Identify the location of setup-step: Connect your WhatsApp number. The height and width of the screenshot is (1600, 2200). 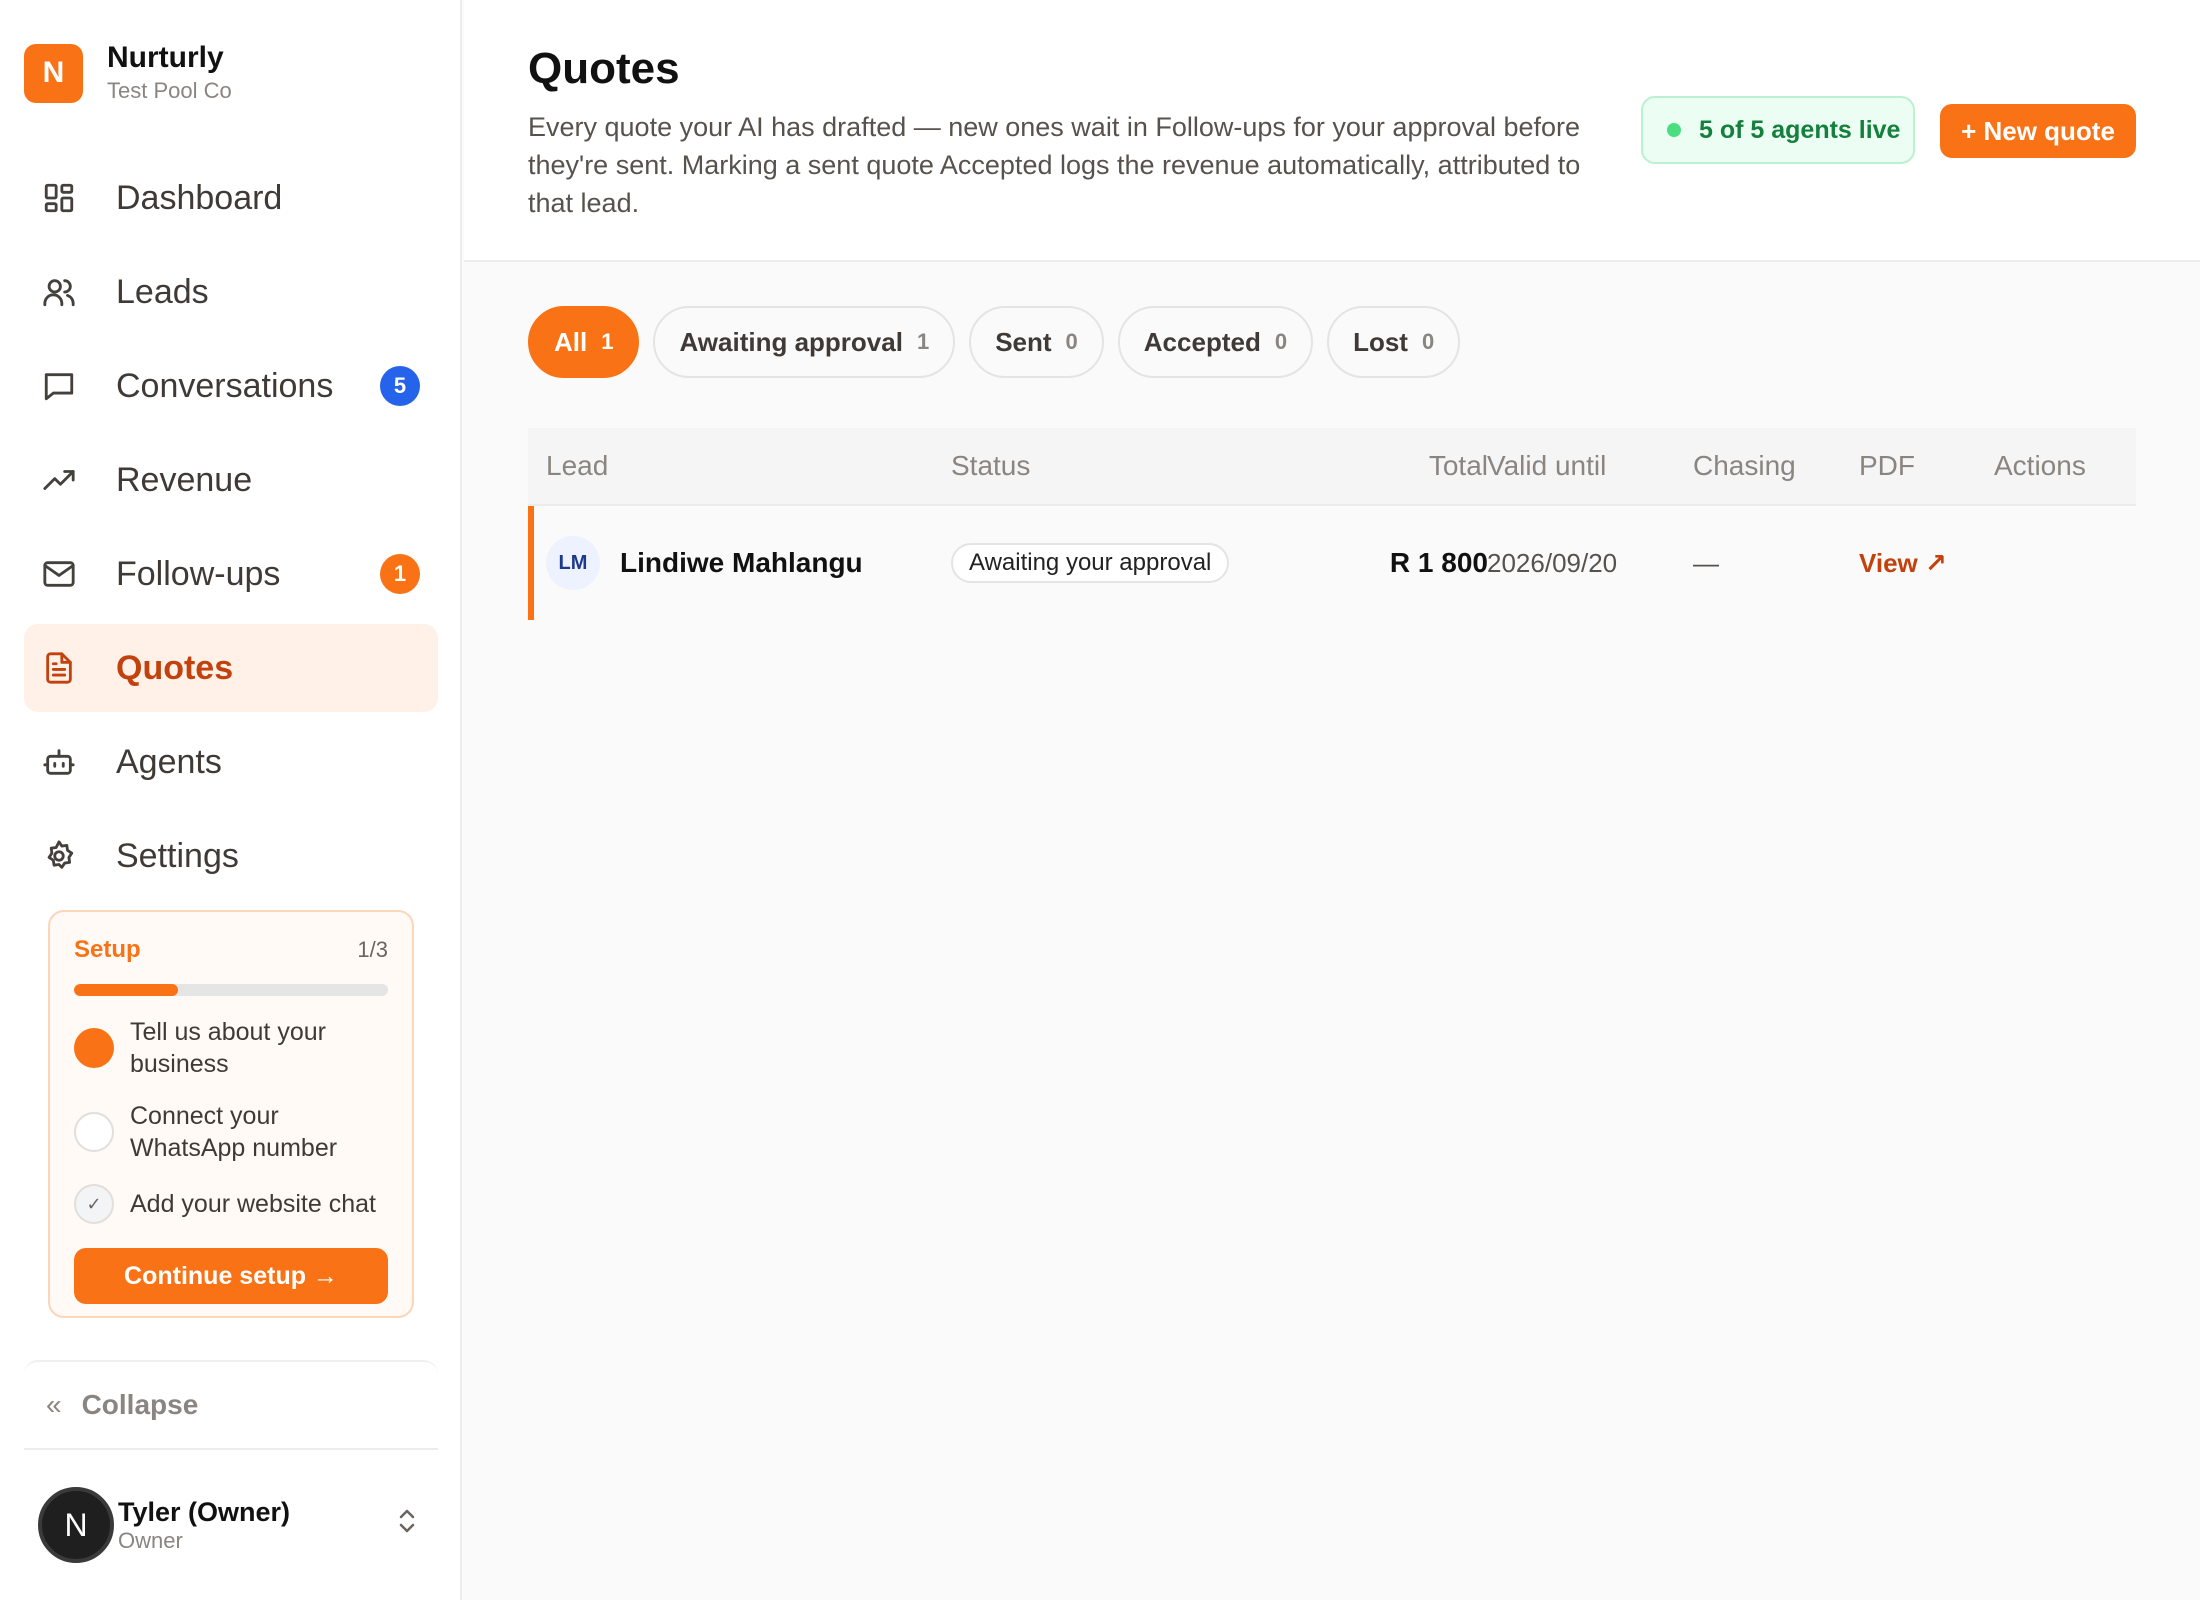
(231, 1132).